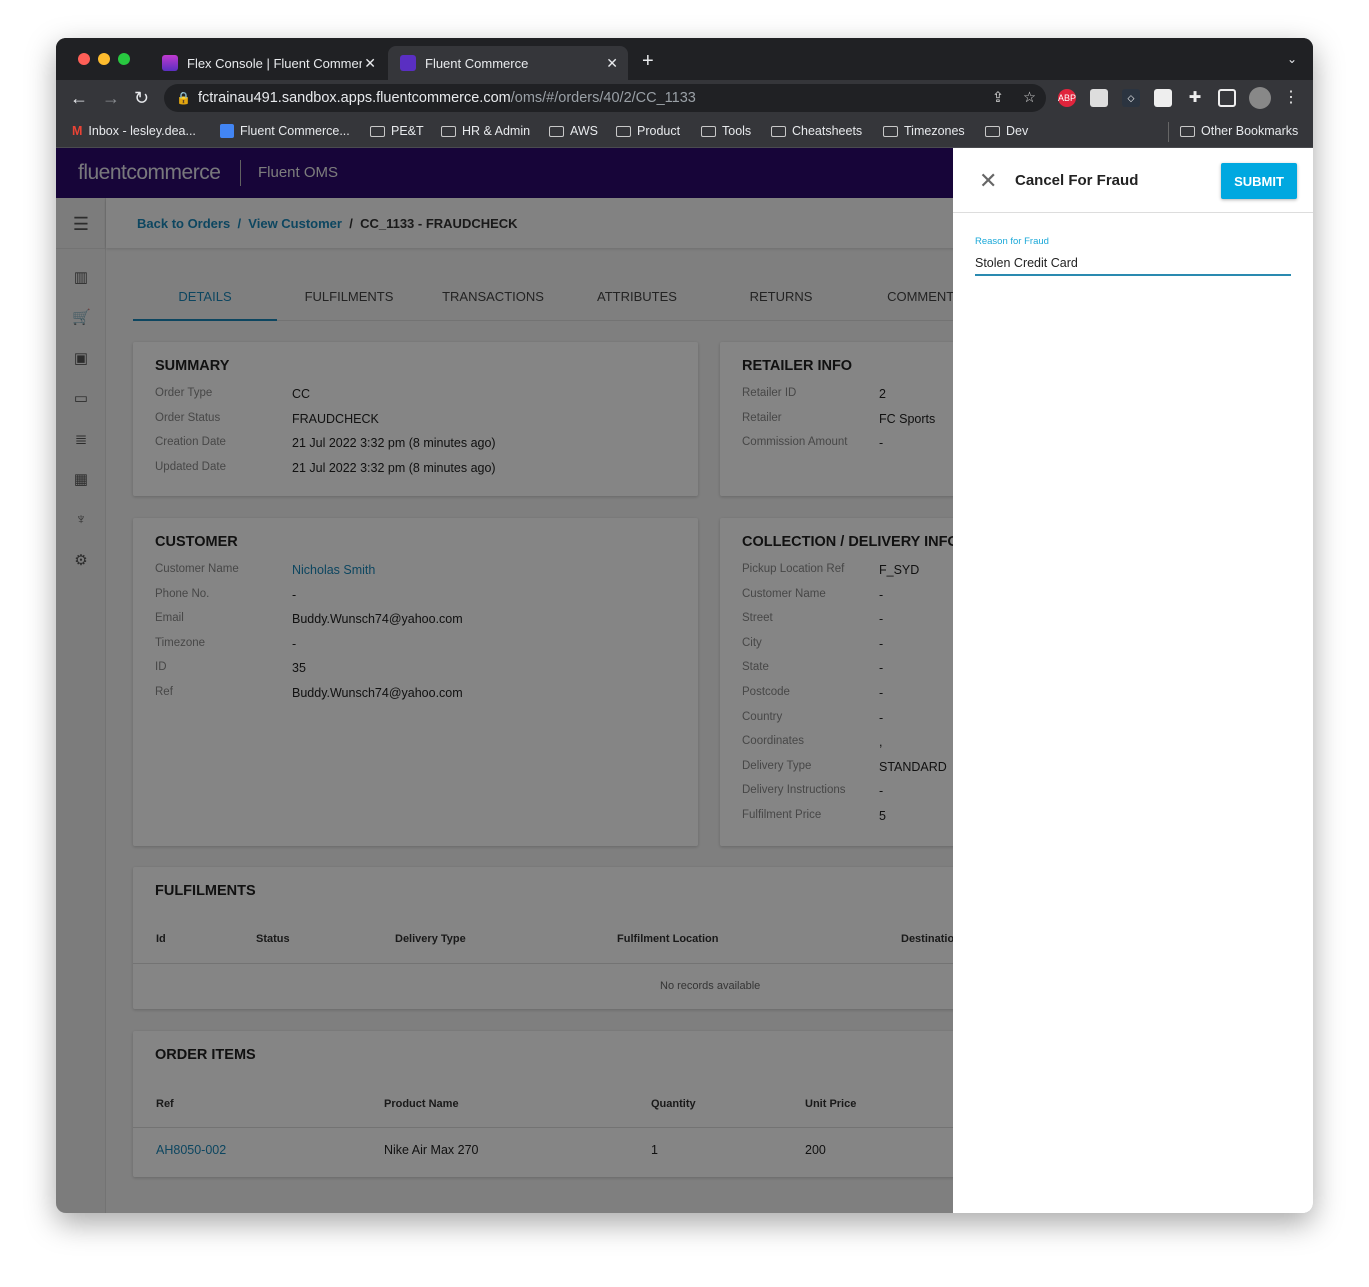 The height and width of the screenshot is (1287, 1369). I want to click on browser-tab-fluent-commerce: Fluent Commerce ✕, so click(508, 63).